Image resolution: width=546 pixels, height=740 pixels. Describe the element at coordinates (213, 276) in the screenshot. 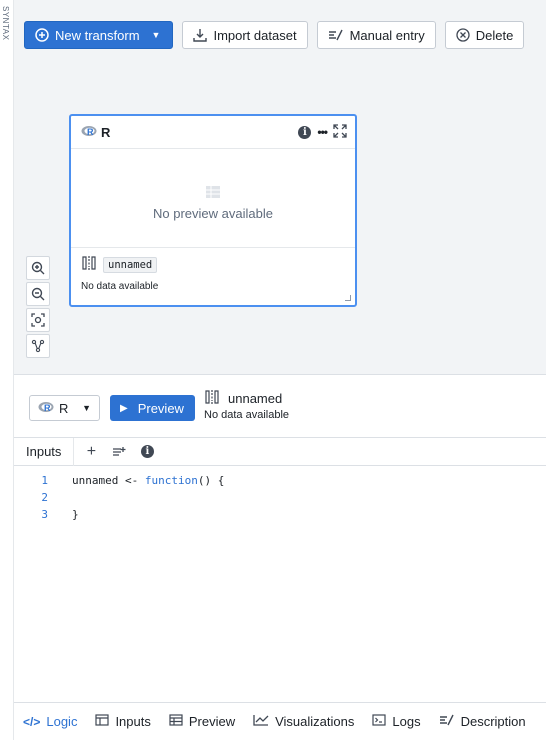

I see `node-footer: unnamed No data available` at that location.